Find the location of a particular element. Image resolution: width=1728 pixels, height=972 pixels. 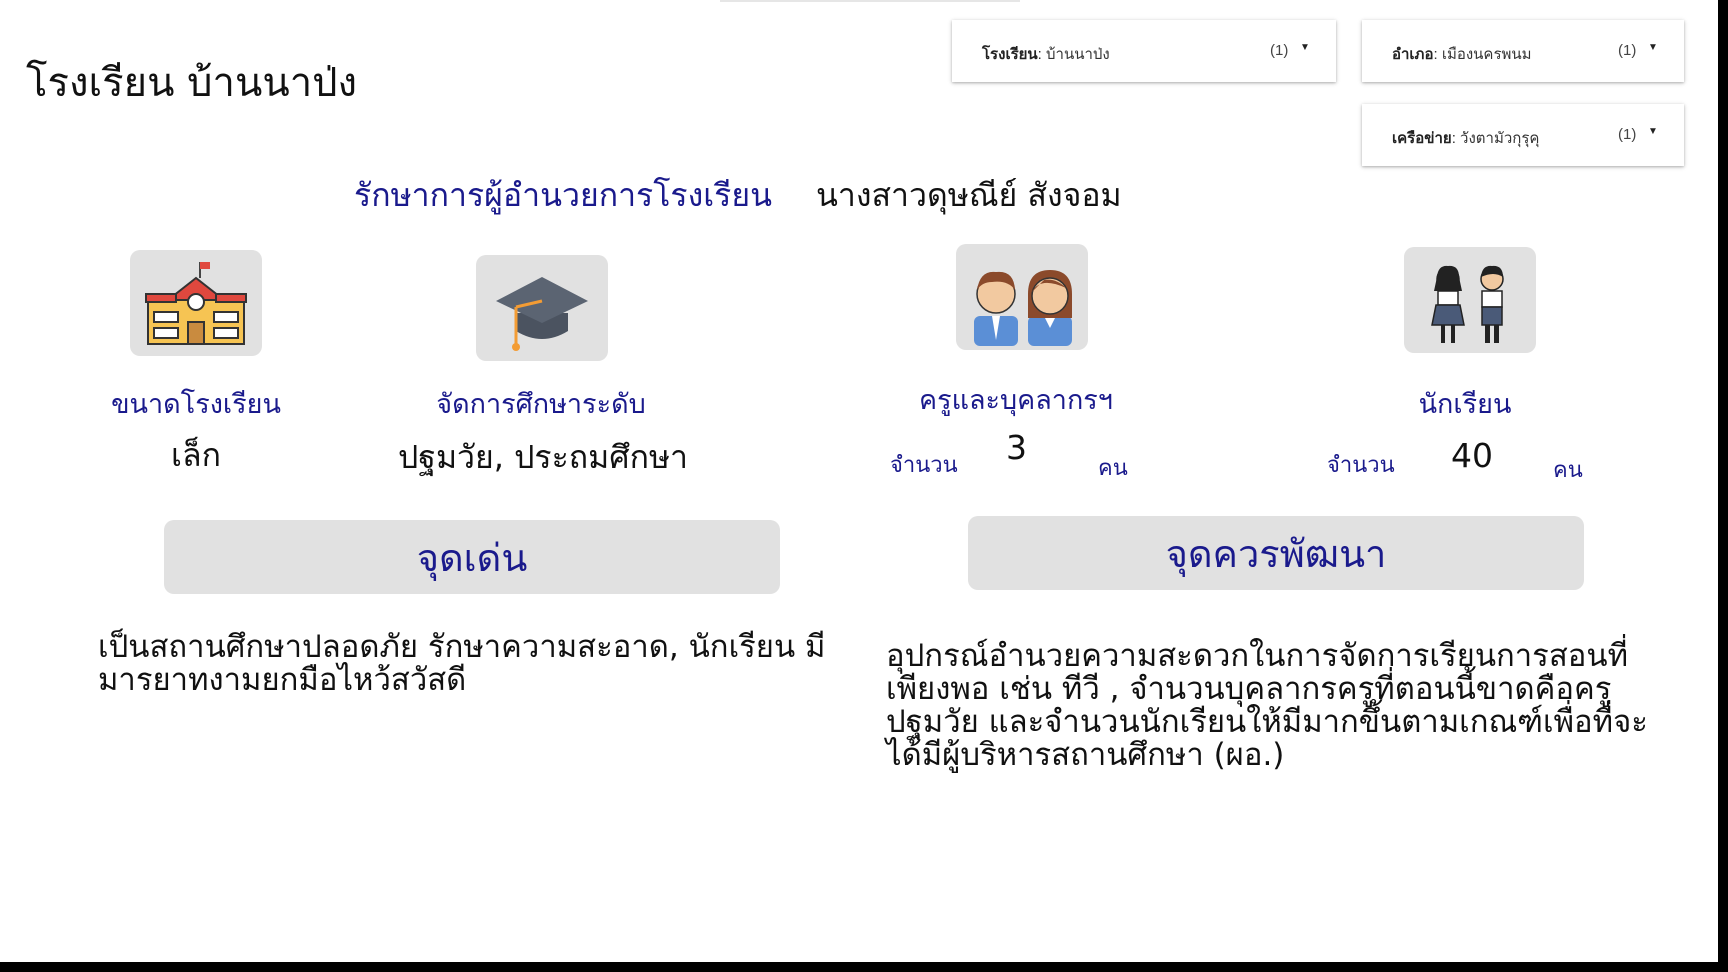

principal-role: รักษาการผู้อำนวยการโรงเรียน is located at coordinates (563, 195).